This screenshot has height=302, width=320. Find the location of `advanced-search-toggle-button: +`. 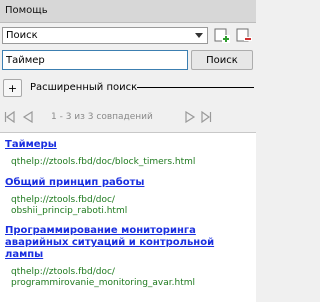

advanced-search-toggle-button: + is located at coordinates (12, 88).